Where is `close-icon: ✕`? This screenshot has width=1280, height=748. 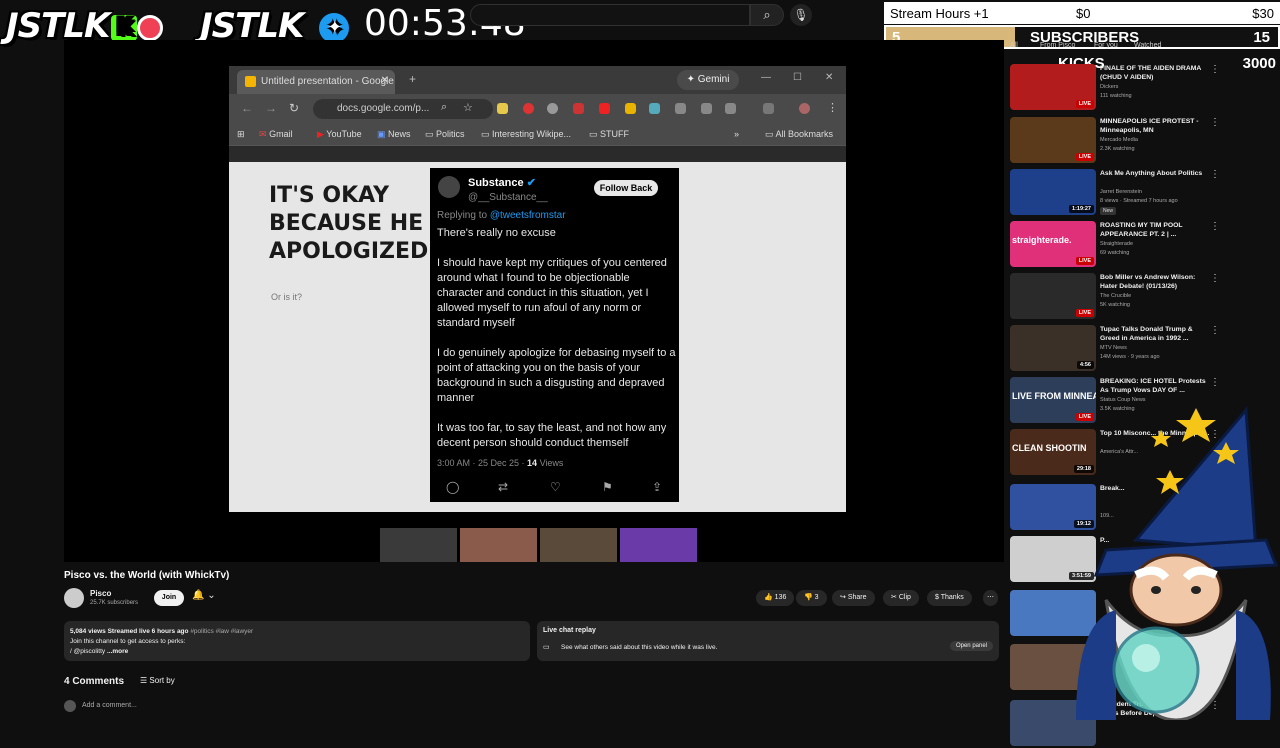
close-icon: ✕ is located at coordinates (385, 80).